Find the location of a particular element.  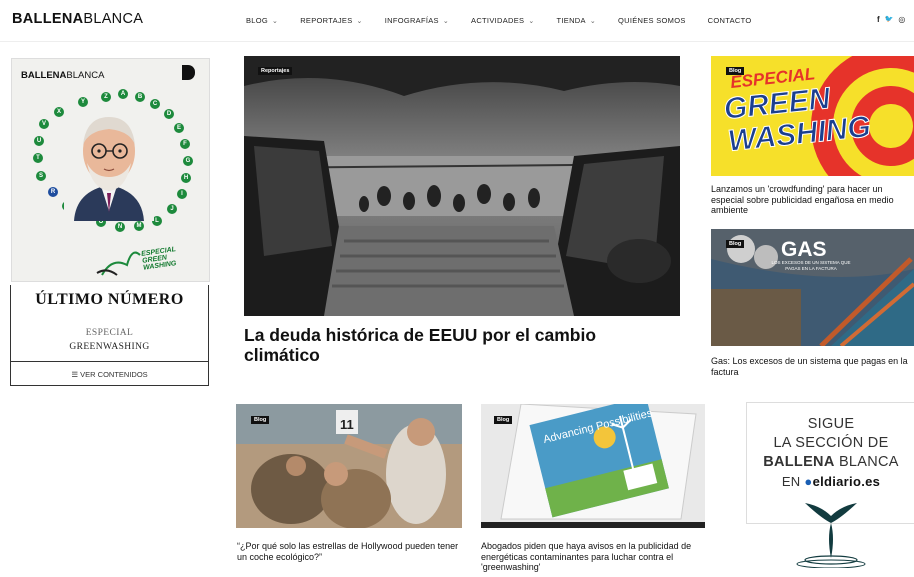

nav-blog: BLOG ⌄ is located at coordinates (262, 20).